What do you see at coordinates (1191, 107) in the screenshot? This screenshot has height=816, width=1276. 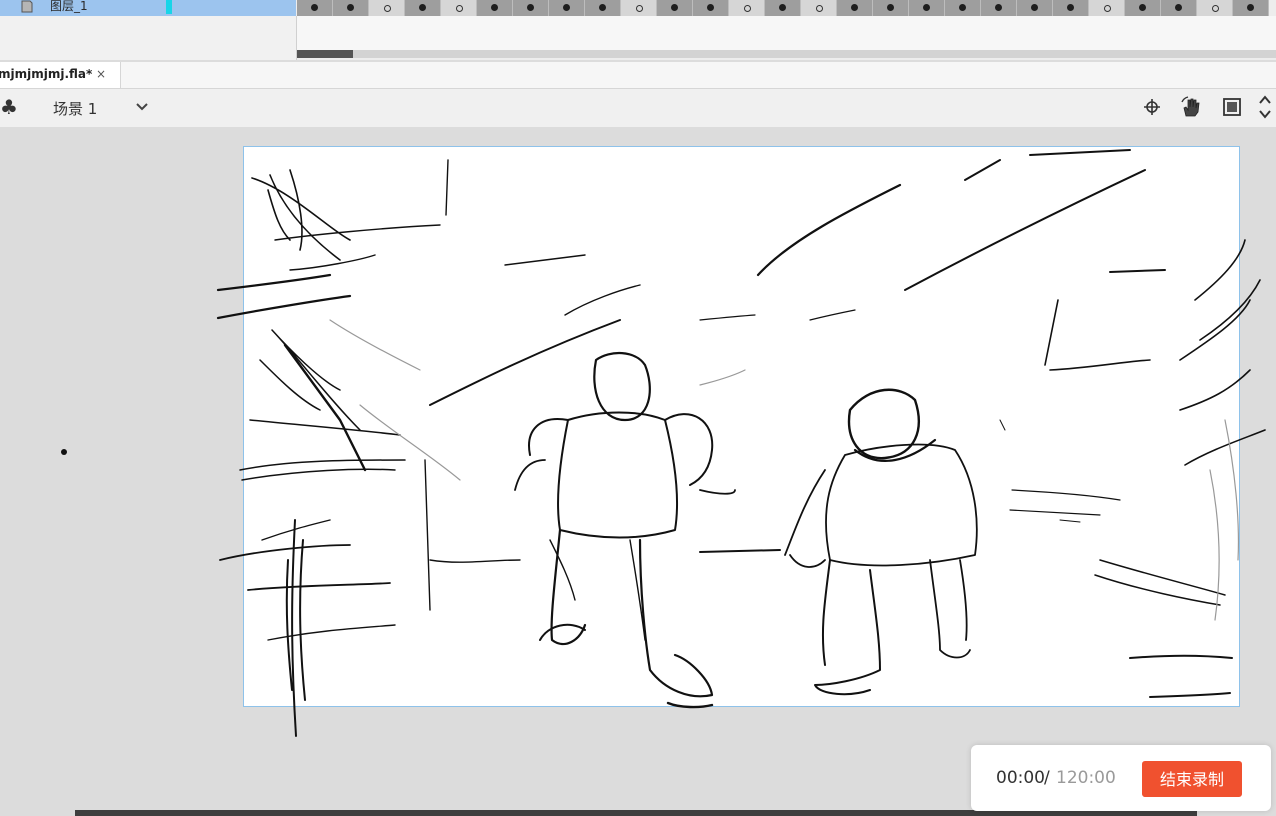 I see `hand-tool-icon` at bounding box center [1191, 107].